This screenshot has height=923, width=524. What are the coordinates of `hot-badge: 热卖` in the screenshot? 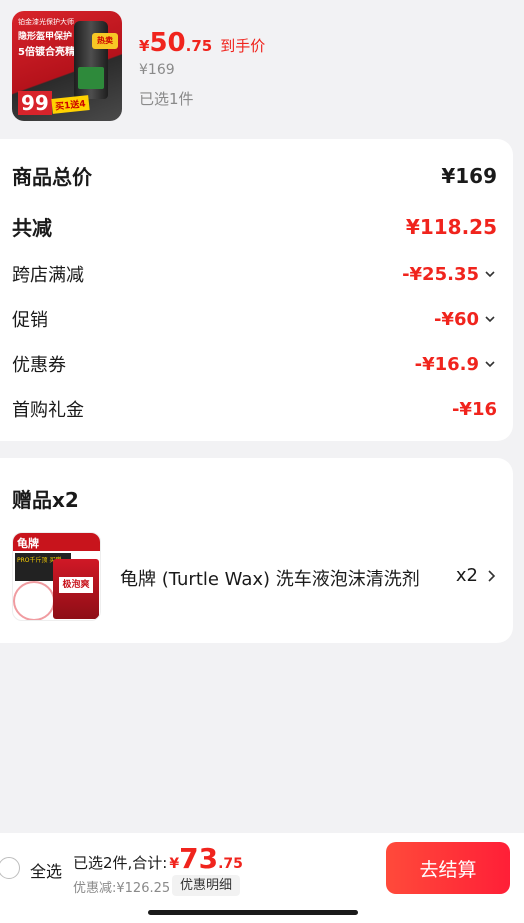 It's located at (105, 41).